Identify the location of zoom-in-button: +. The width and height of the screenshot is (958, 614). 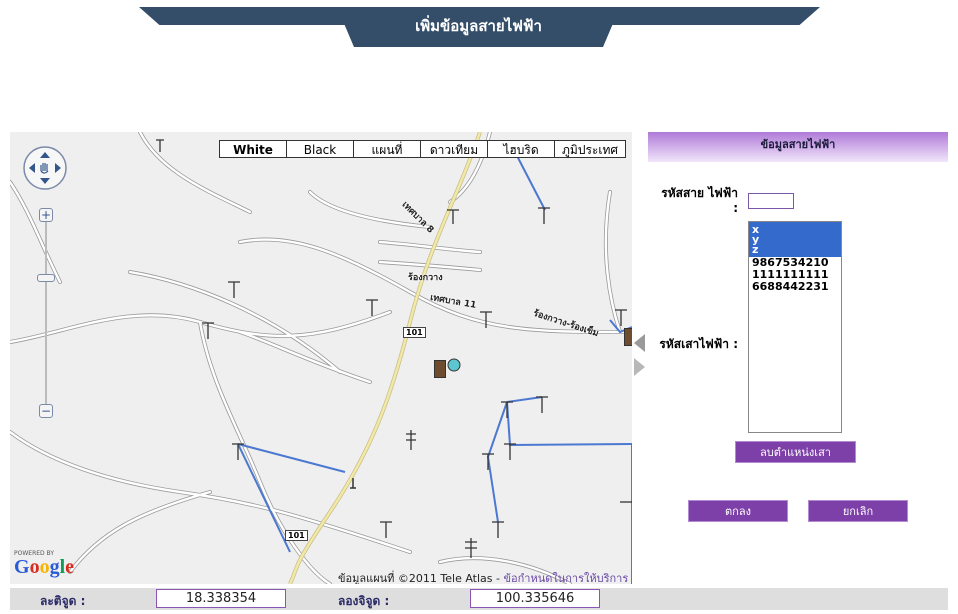
(46, 215).